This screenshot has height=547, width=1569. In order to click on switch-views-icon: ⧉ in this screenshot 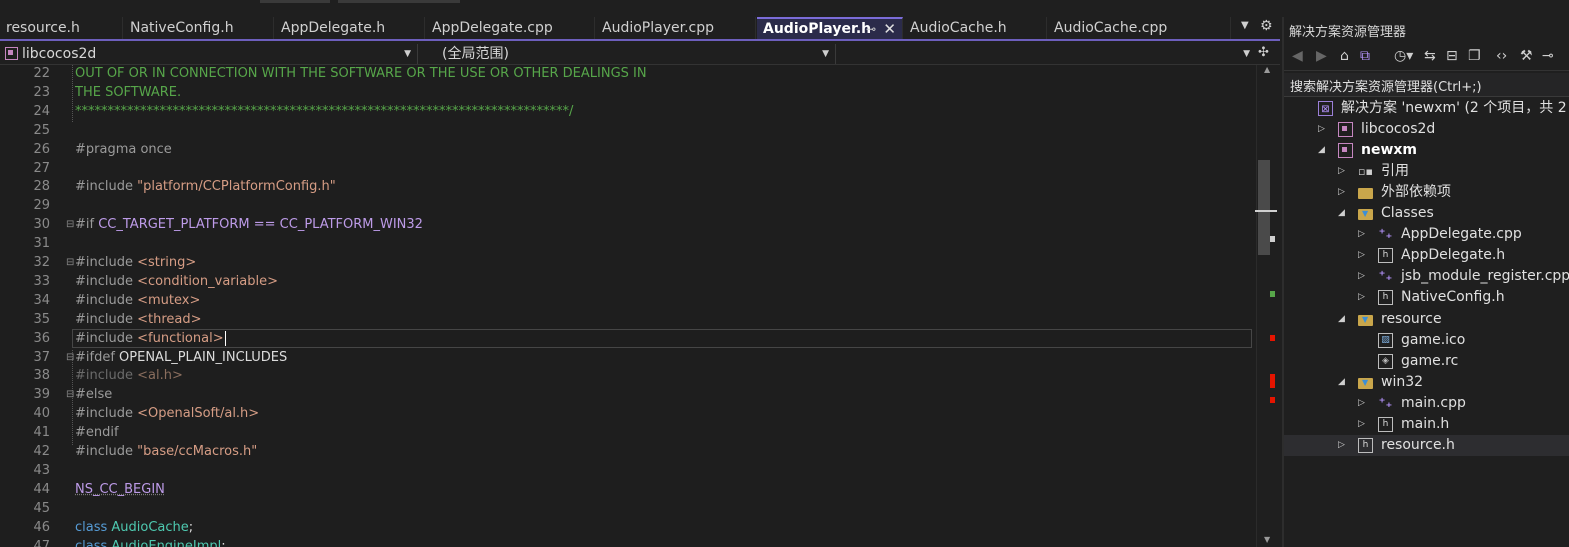, I will do `click(1365, 56)`.